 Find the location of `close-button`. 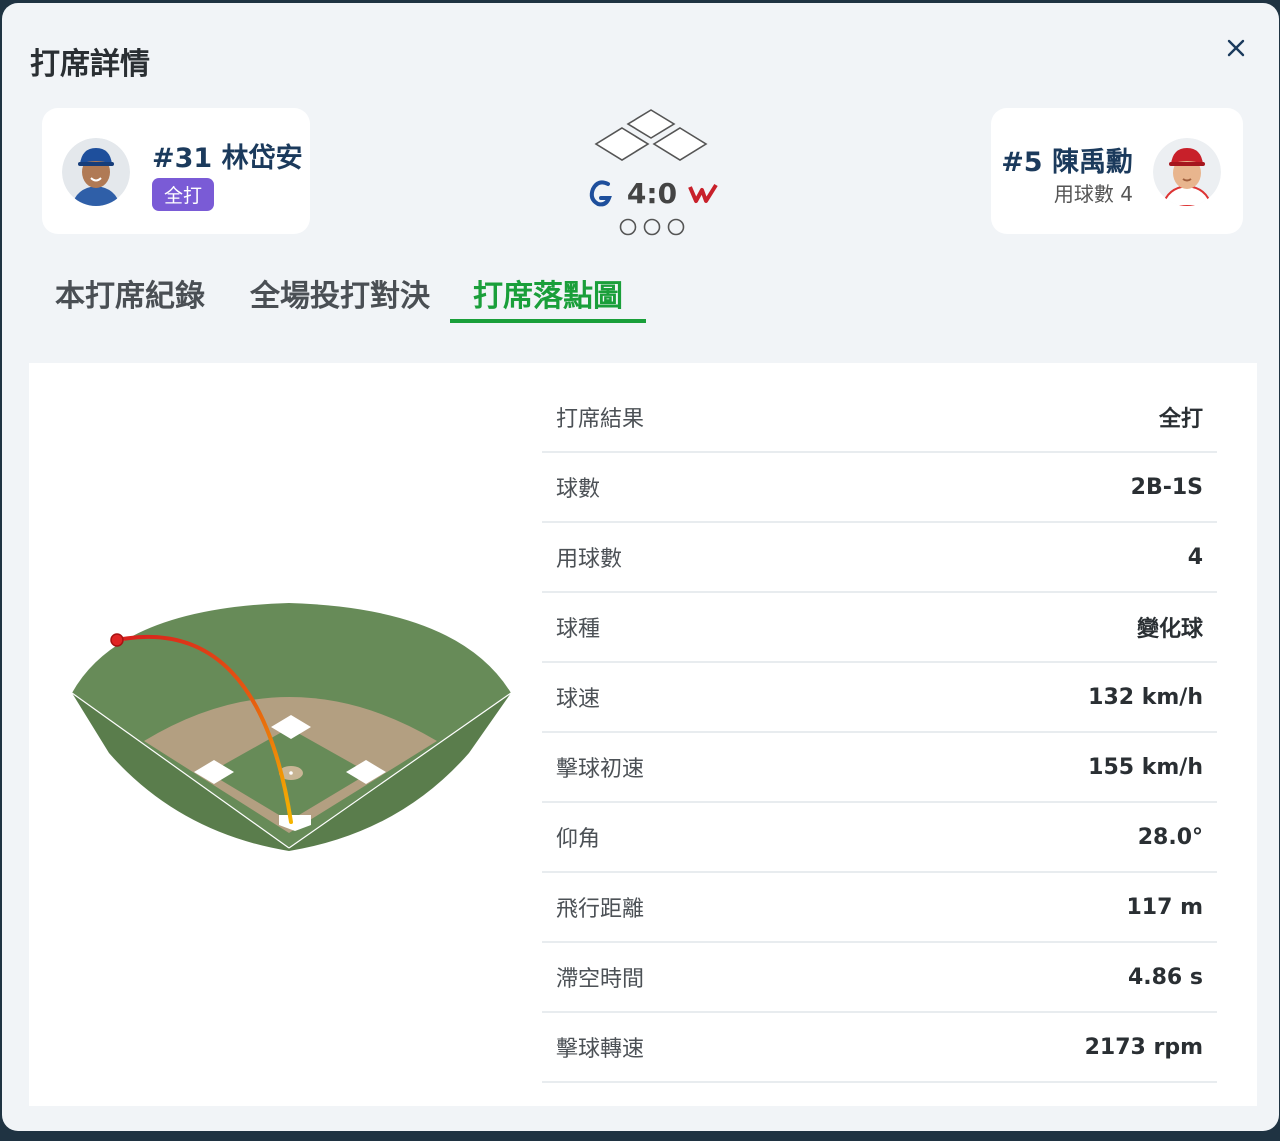

close-button is located at coordinates (1236, 48).